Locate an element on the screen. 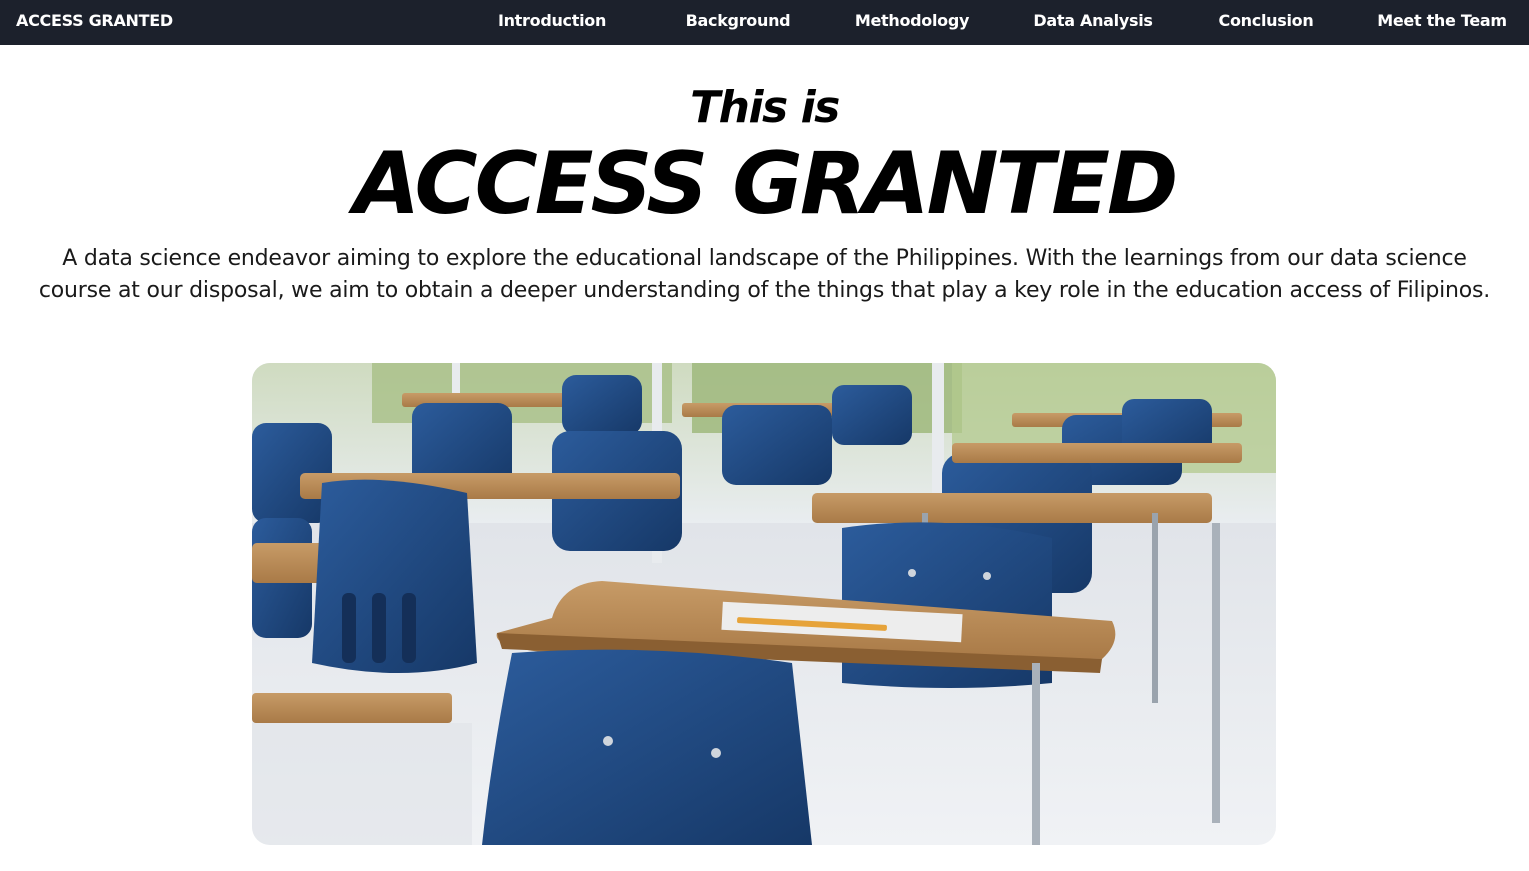 This screenshot has height=871, width=1529. nav-link-data-analysis: Data Analysis is located at coordinates (1093, 22).